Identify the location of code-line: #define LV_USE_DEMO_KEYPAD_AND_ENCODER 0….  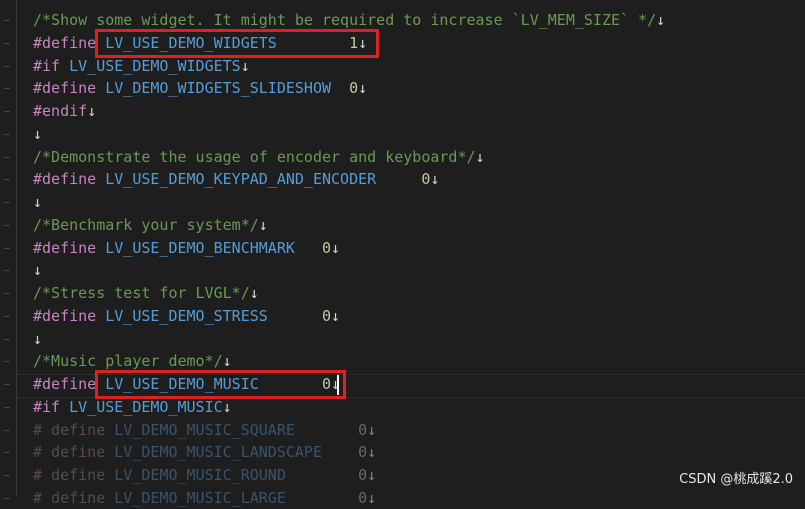
(236, 179).